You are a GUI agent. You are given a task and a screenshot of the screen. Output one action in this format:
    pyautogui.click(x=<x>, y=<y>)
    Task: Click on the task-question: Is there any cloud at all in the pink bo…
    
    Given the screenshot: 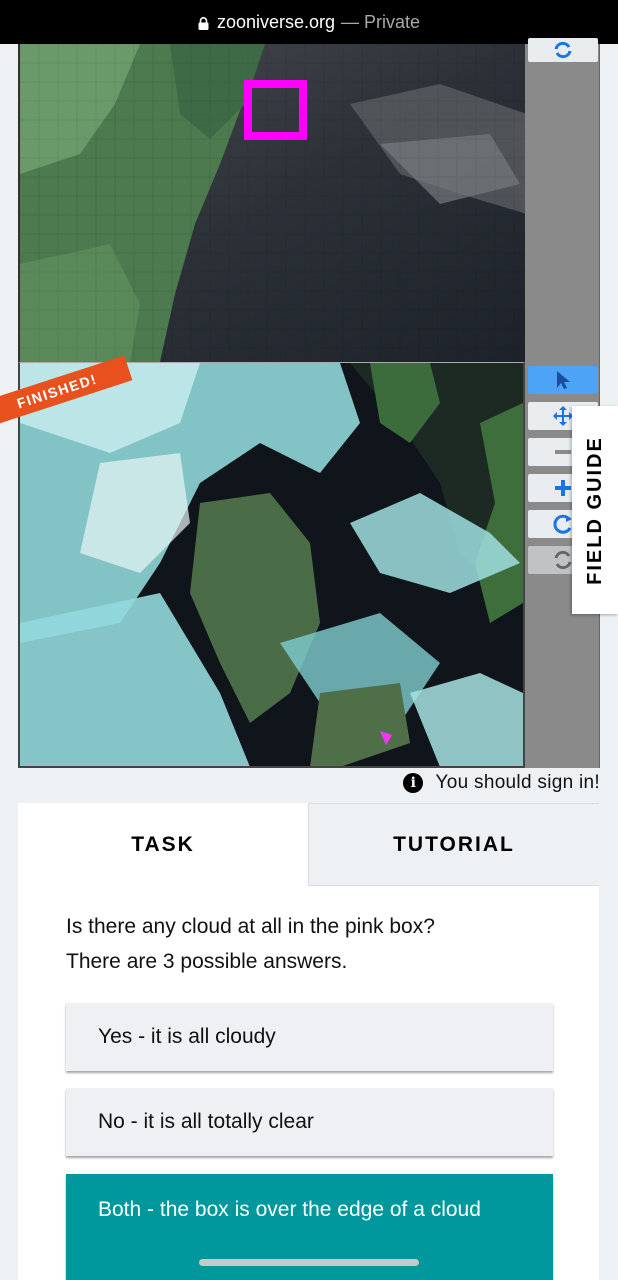 What is the action you would take?
    pyautogui.click(x=250, y=944)
    